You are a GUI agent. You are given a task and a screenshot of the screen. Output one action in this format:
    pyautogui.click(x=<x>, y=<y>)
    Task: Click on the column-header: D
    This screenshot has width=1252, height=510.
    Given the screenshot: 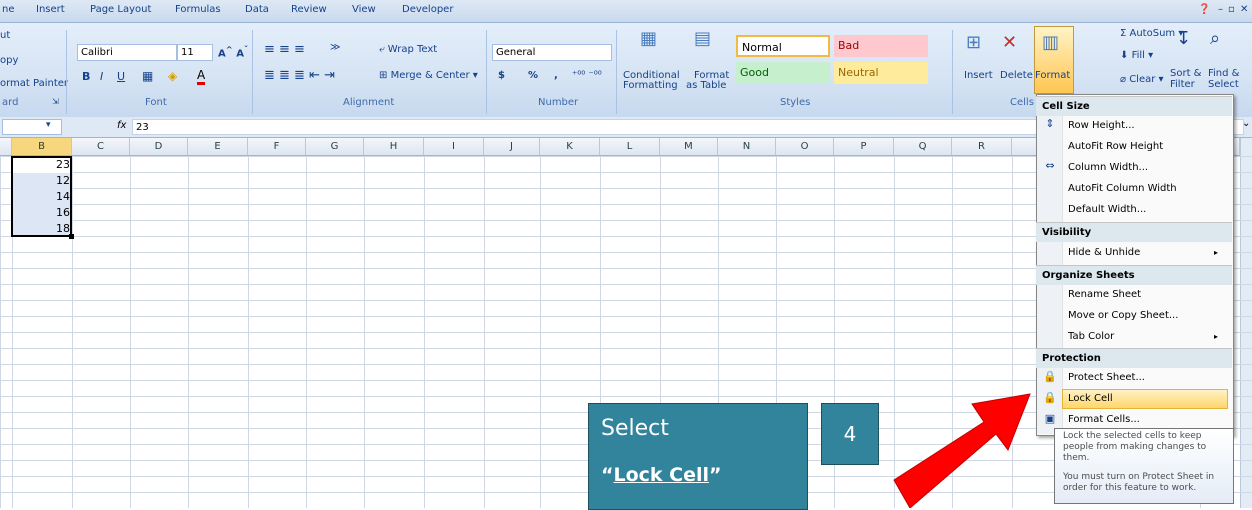 What is the action you would take?
    pyautogui.click(x=159, y=146)
    